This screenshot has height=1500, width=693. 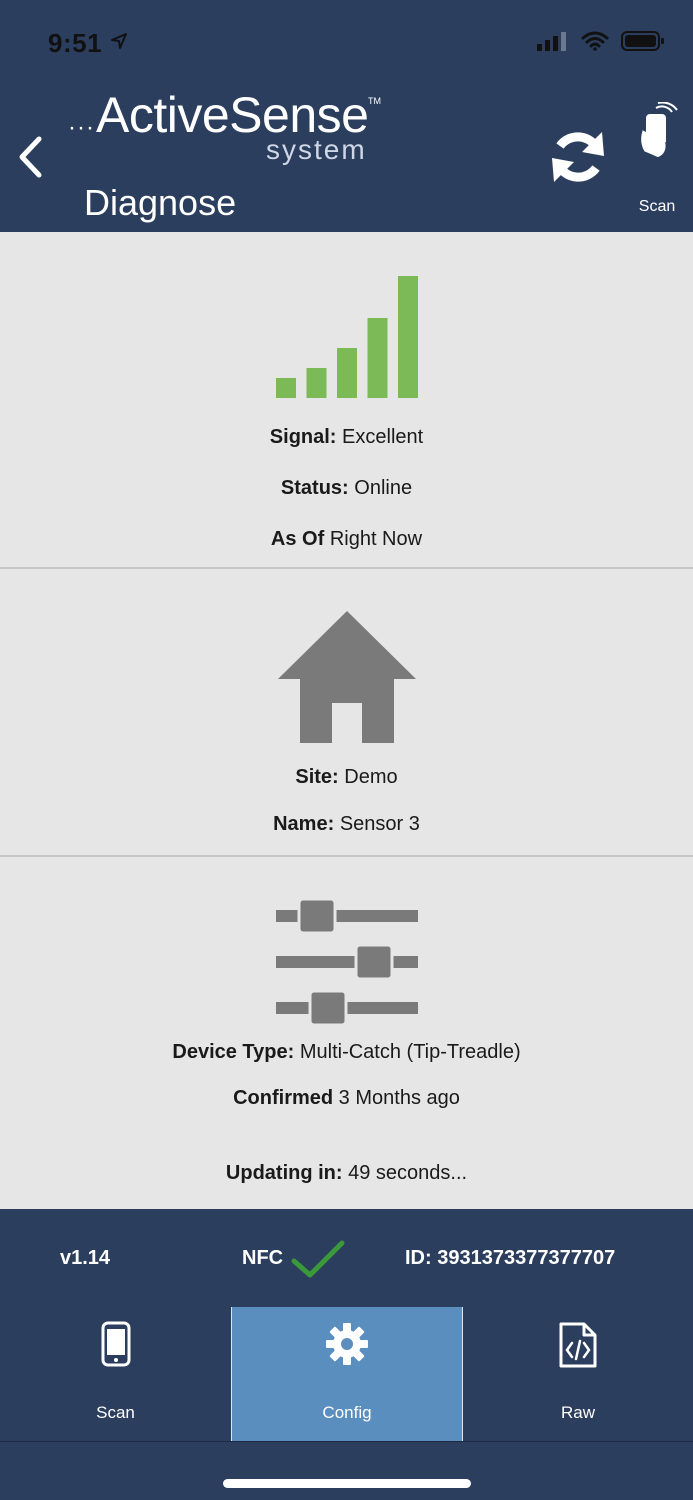 What do you see at coordinates (577, 1374) in the screenshot?
I see `tab-raw: Raw` at bounding box center [577, 1374].